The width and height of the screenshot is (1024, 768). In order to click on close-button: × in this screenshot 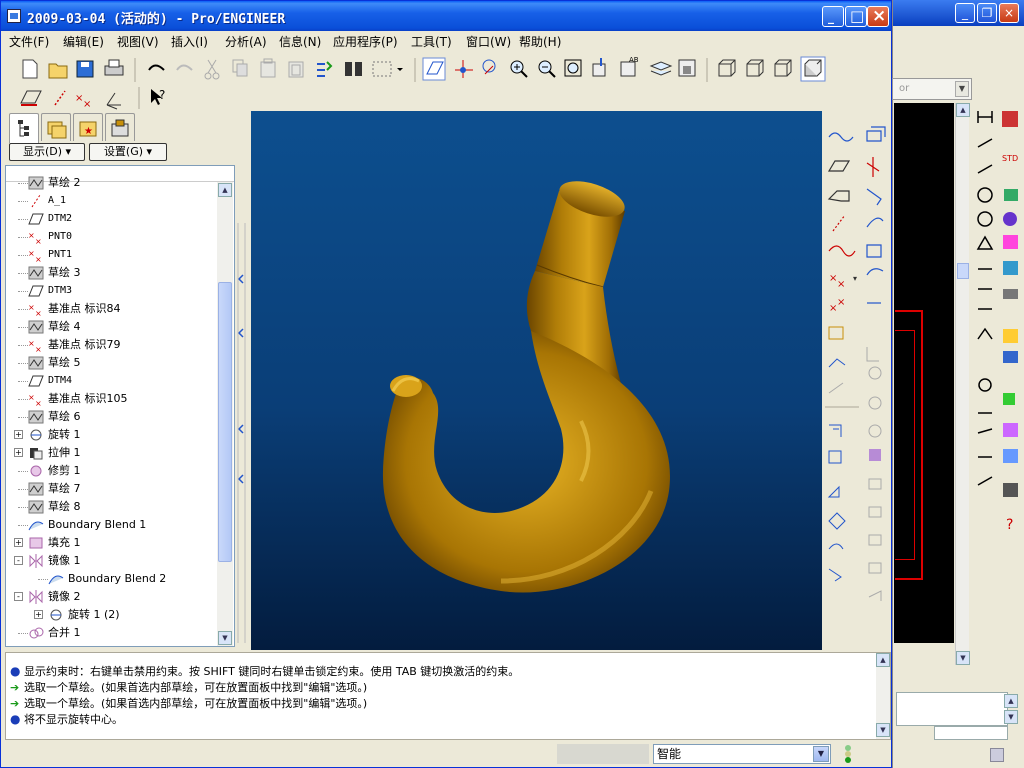, I will do `click(878, 16)`.